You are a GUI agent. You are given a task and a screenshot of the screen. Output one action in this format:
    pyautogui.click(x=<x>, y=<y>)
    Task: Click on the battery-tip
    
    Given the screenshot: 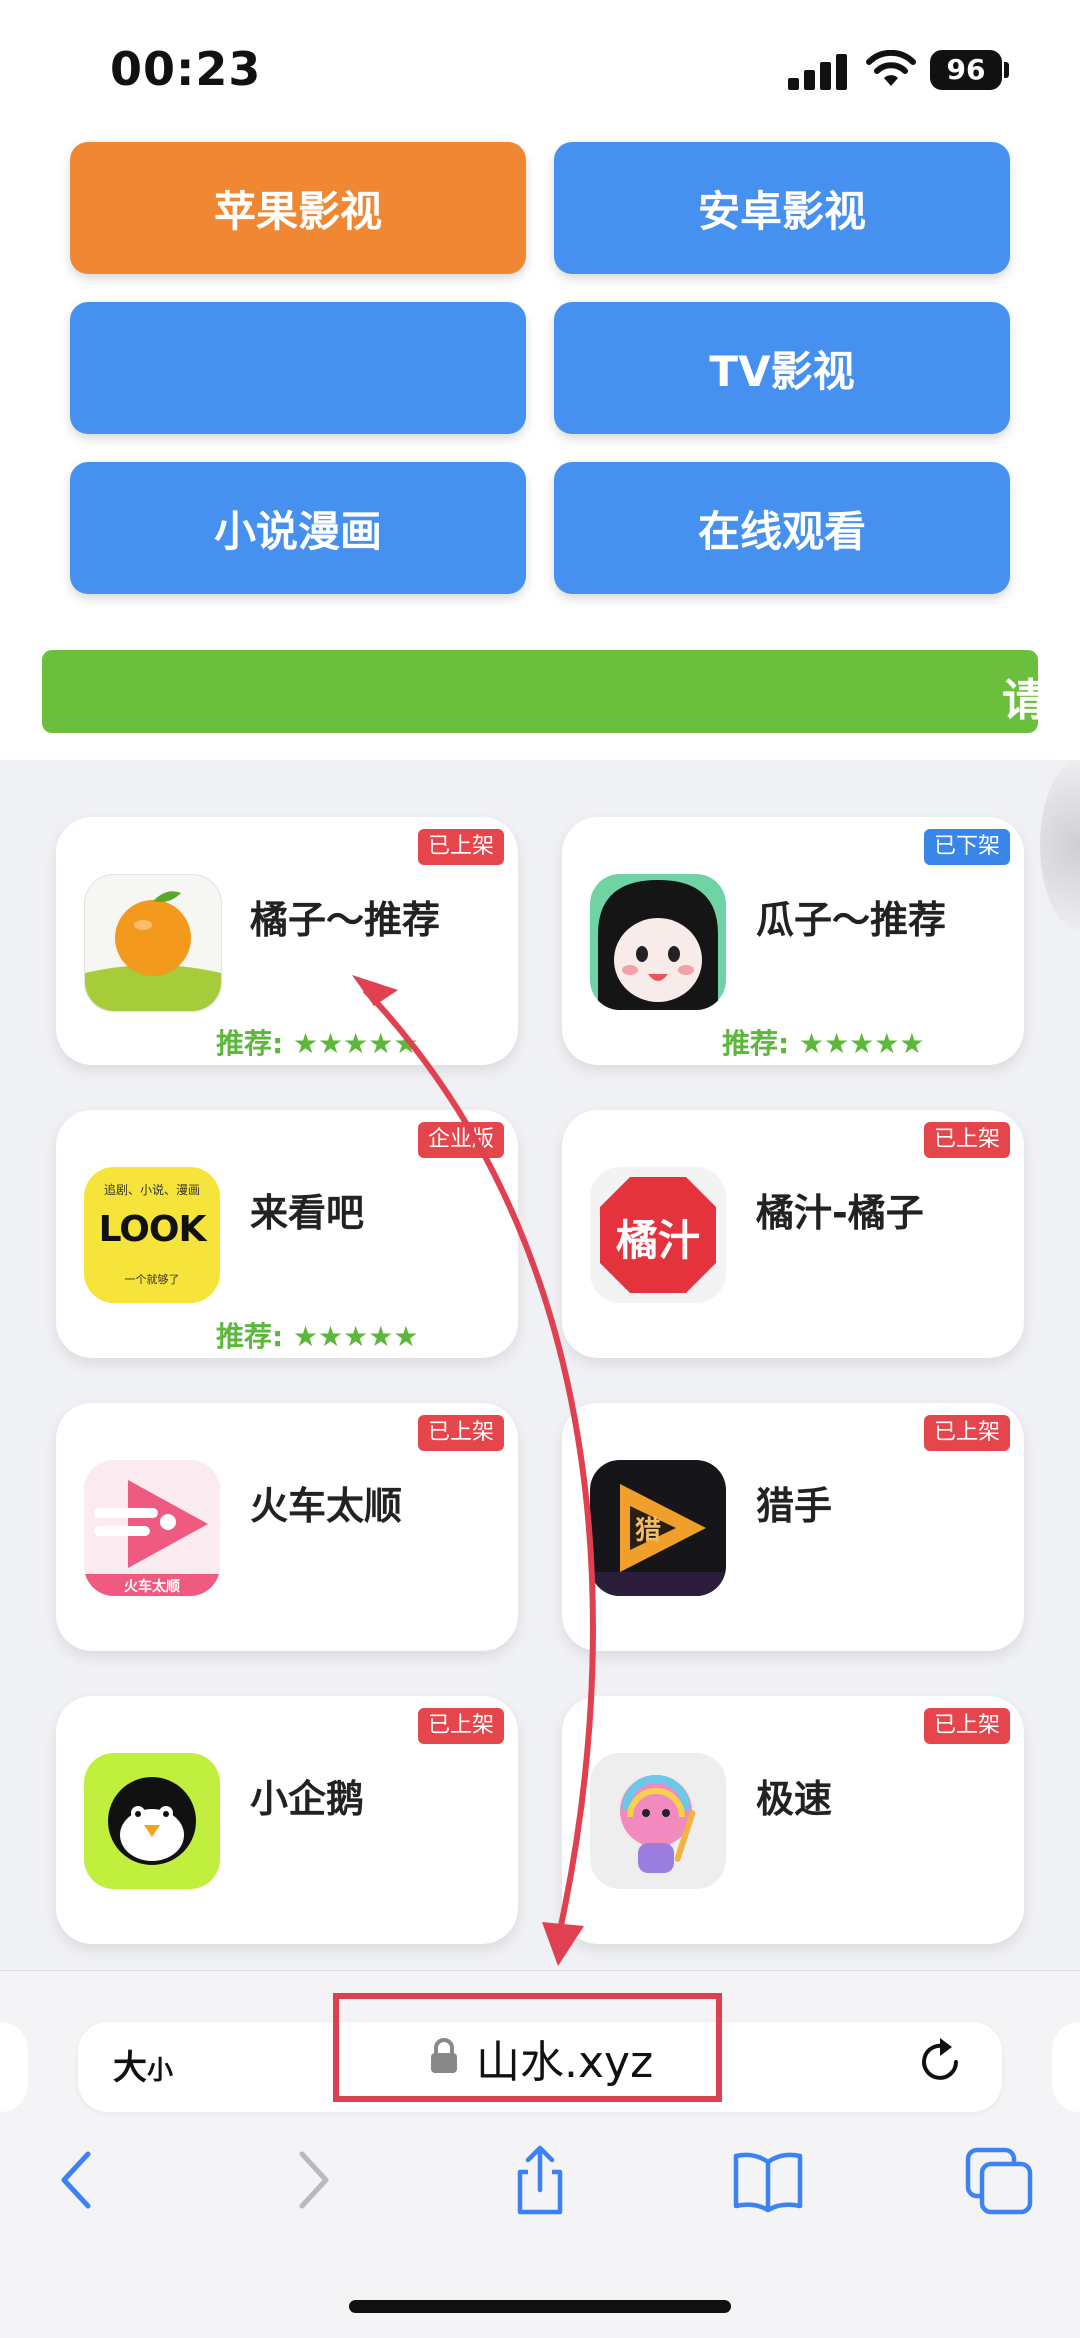 What is the action you would take?
    pyautogui.click(x=1006, y=70)
    